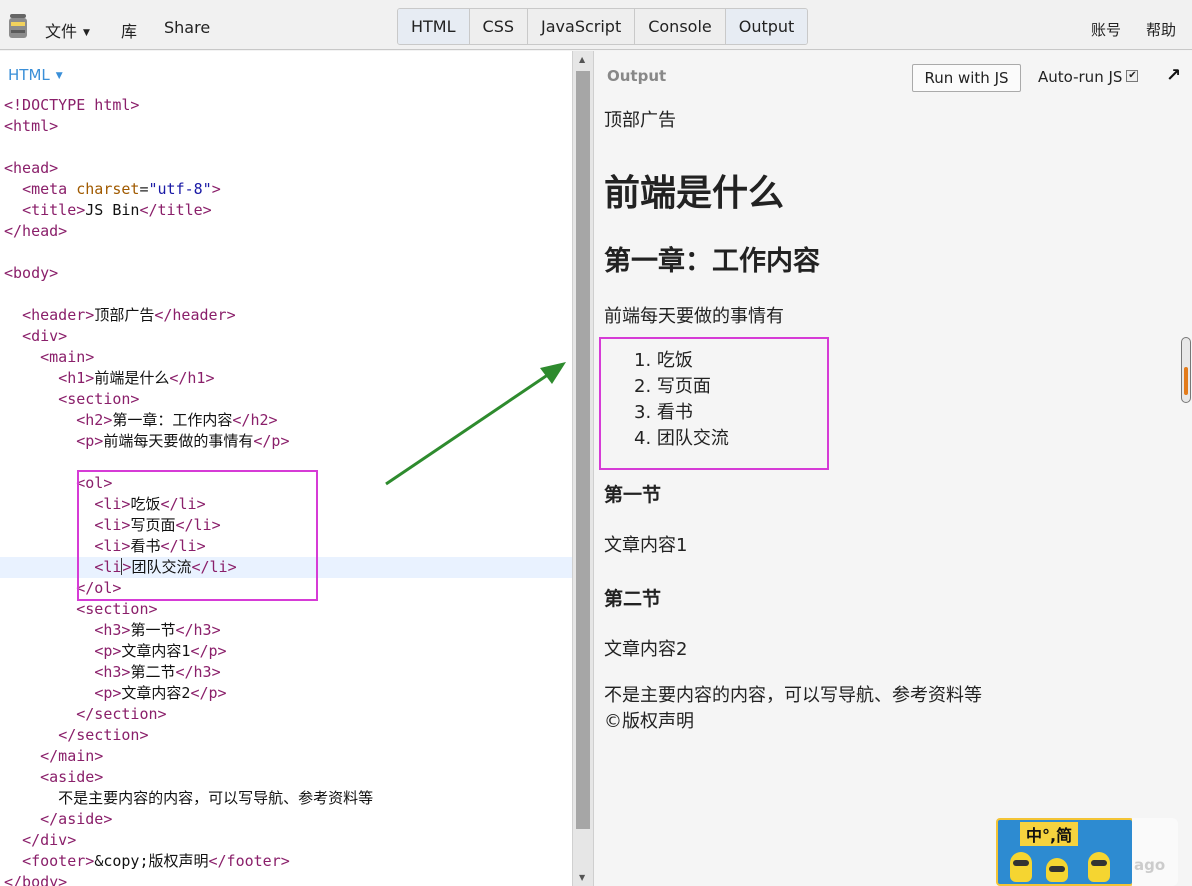 The height and width of the screenshot is (886, 1192). What do you see at coordinates (582, 26) in the screenshot?
I see `tab-javascript: JavaScript` at bounding box center [582, 26].